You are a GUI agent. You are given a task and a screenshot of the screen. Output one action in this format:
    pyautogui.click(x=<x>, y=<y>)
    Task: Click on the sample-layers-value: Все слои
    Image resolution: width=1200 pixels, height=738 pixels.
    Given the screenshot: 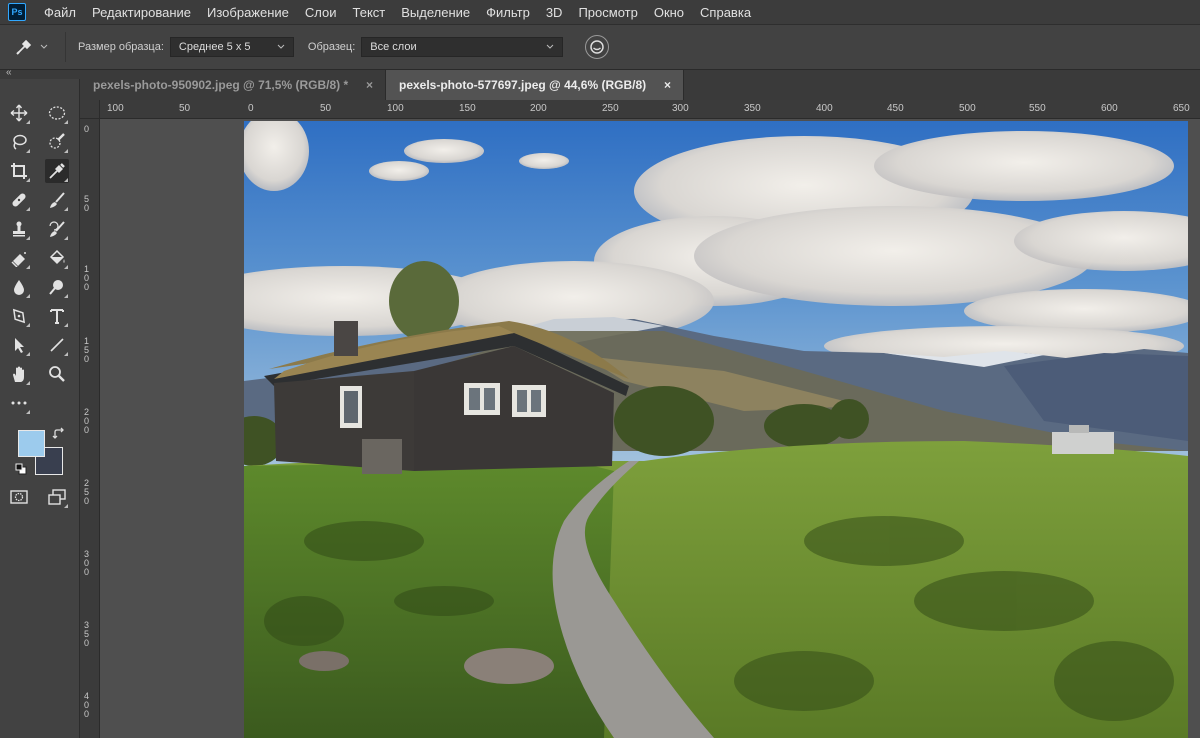 What is the action you would take?
    pyautogui.click(x=393, y=47)
    